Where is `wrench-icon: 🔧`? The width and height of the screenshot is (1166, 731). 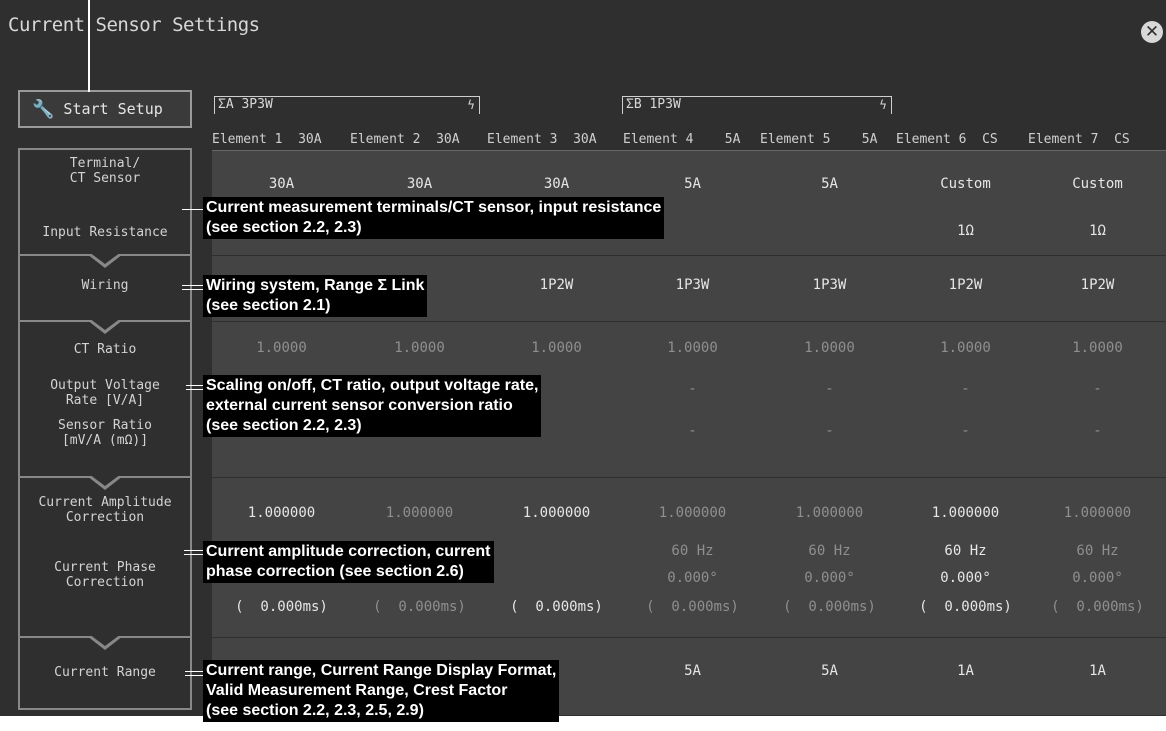
wrench-icon: 🔧 is located at coordinates (43, 109).